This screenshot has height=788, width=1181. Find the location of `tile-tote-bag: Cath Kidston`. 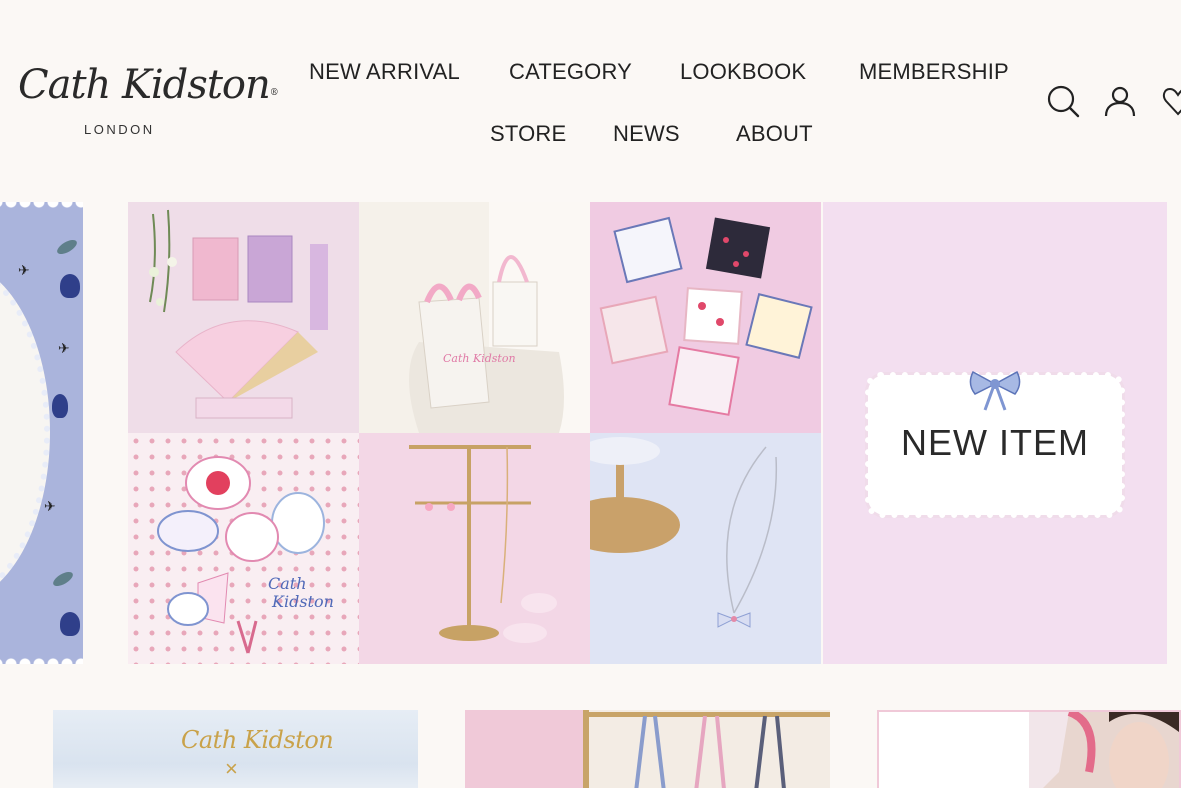

tile-tote-bag: Cath Kidston is located at coordinates (474, 317).